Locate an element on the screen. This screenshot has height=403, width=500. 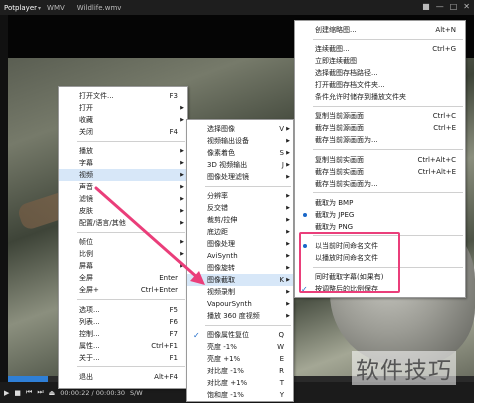
annotation-arrow is located at coordinates (149, 235).